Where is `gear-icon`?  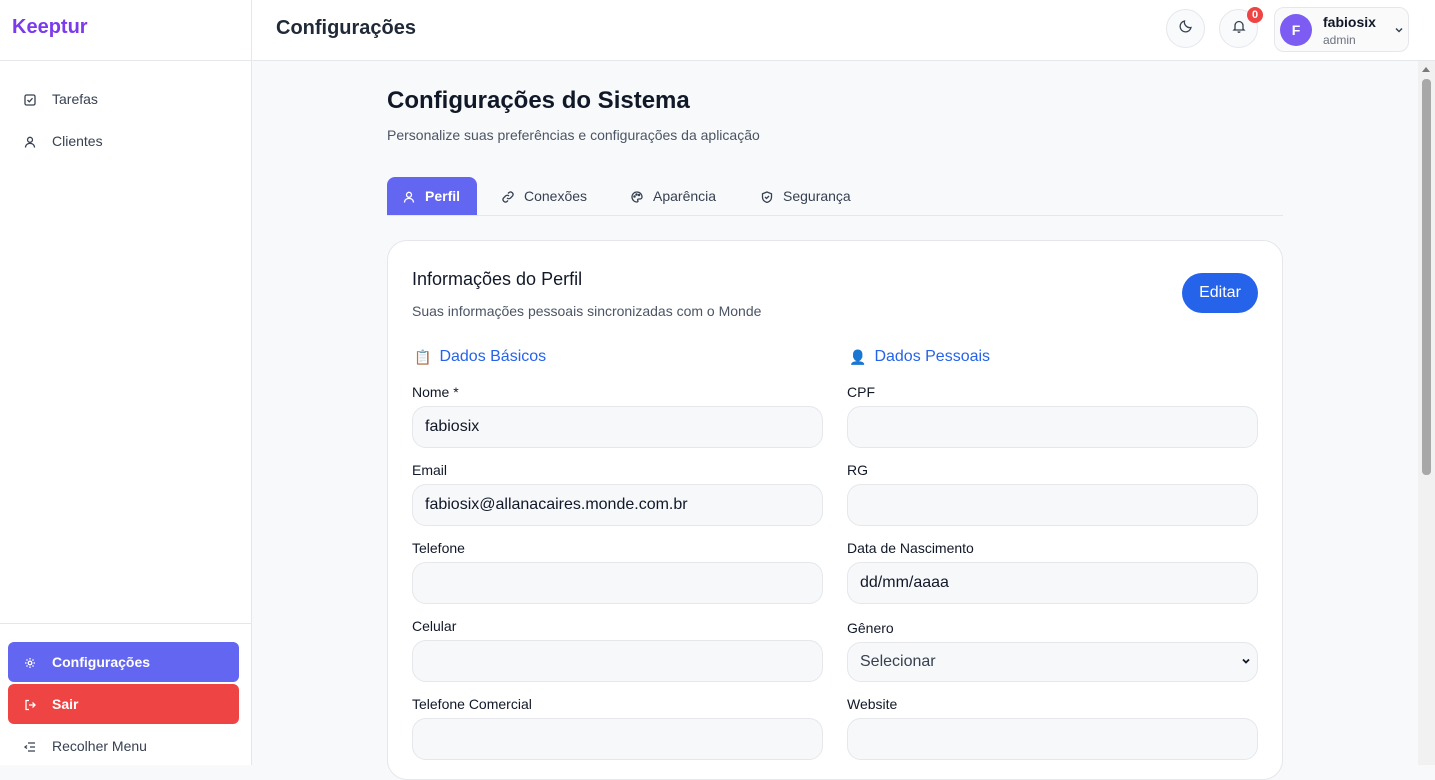
gear-icon is located at coordinates (30, 662).